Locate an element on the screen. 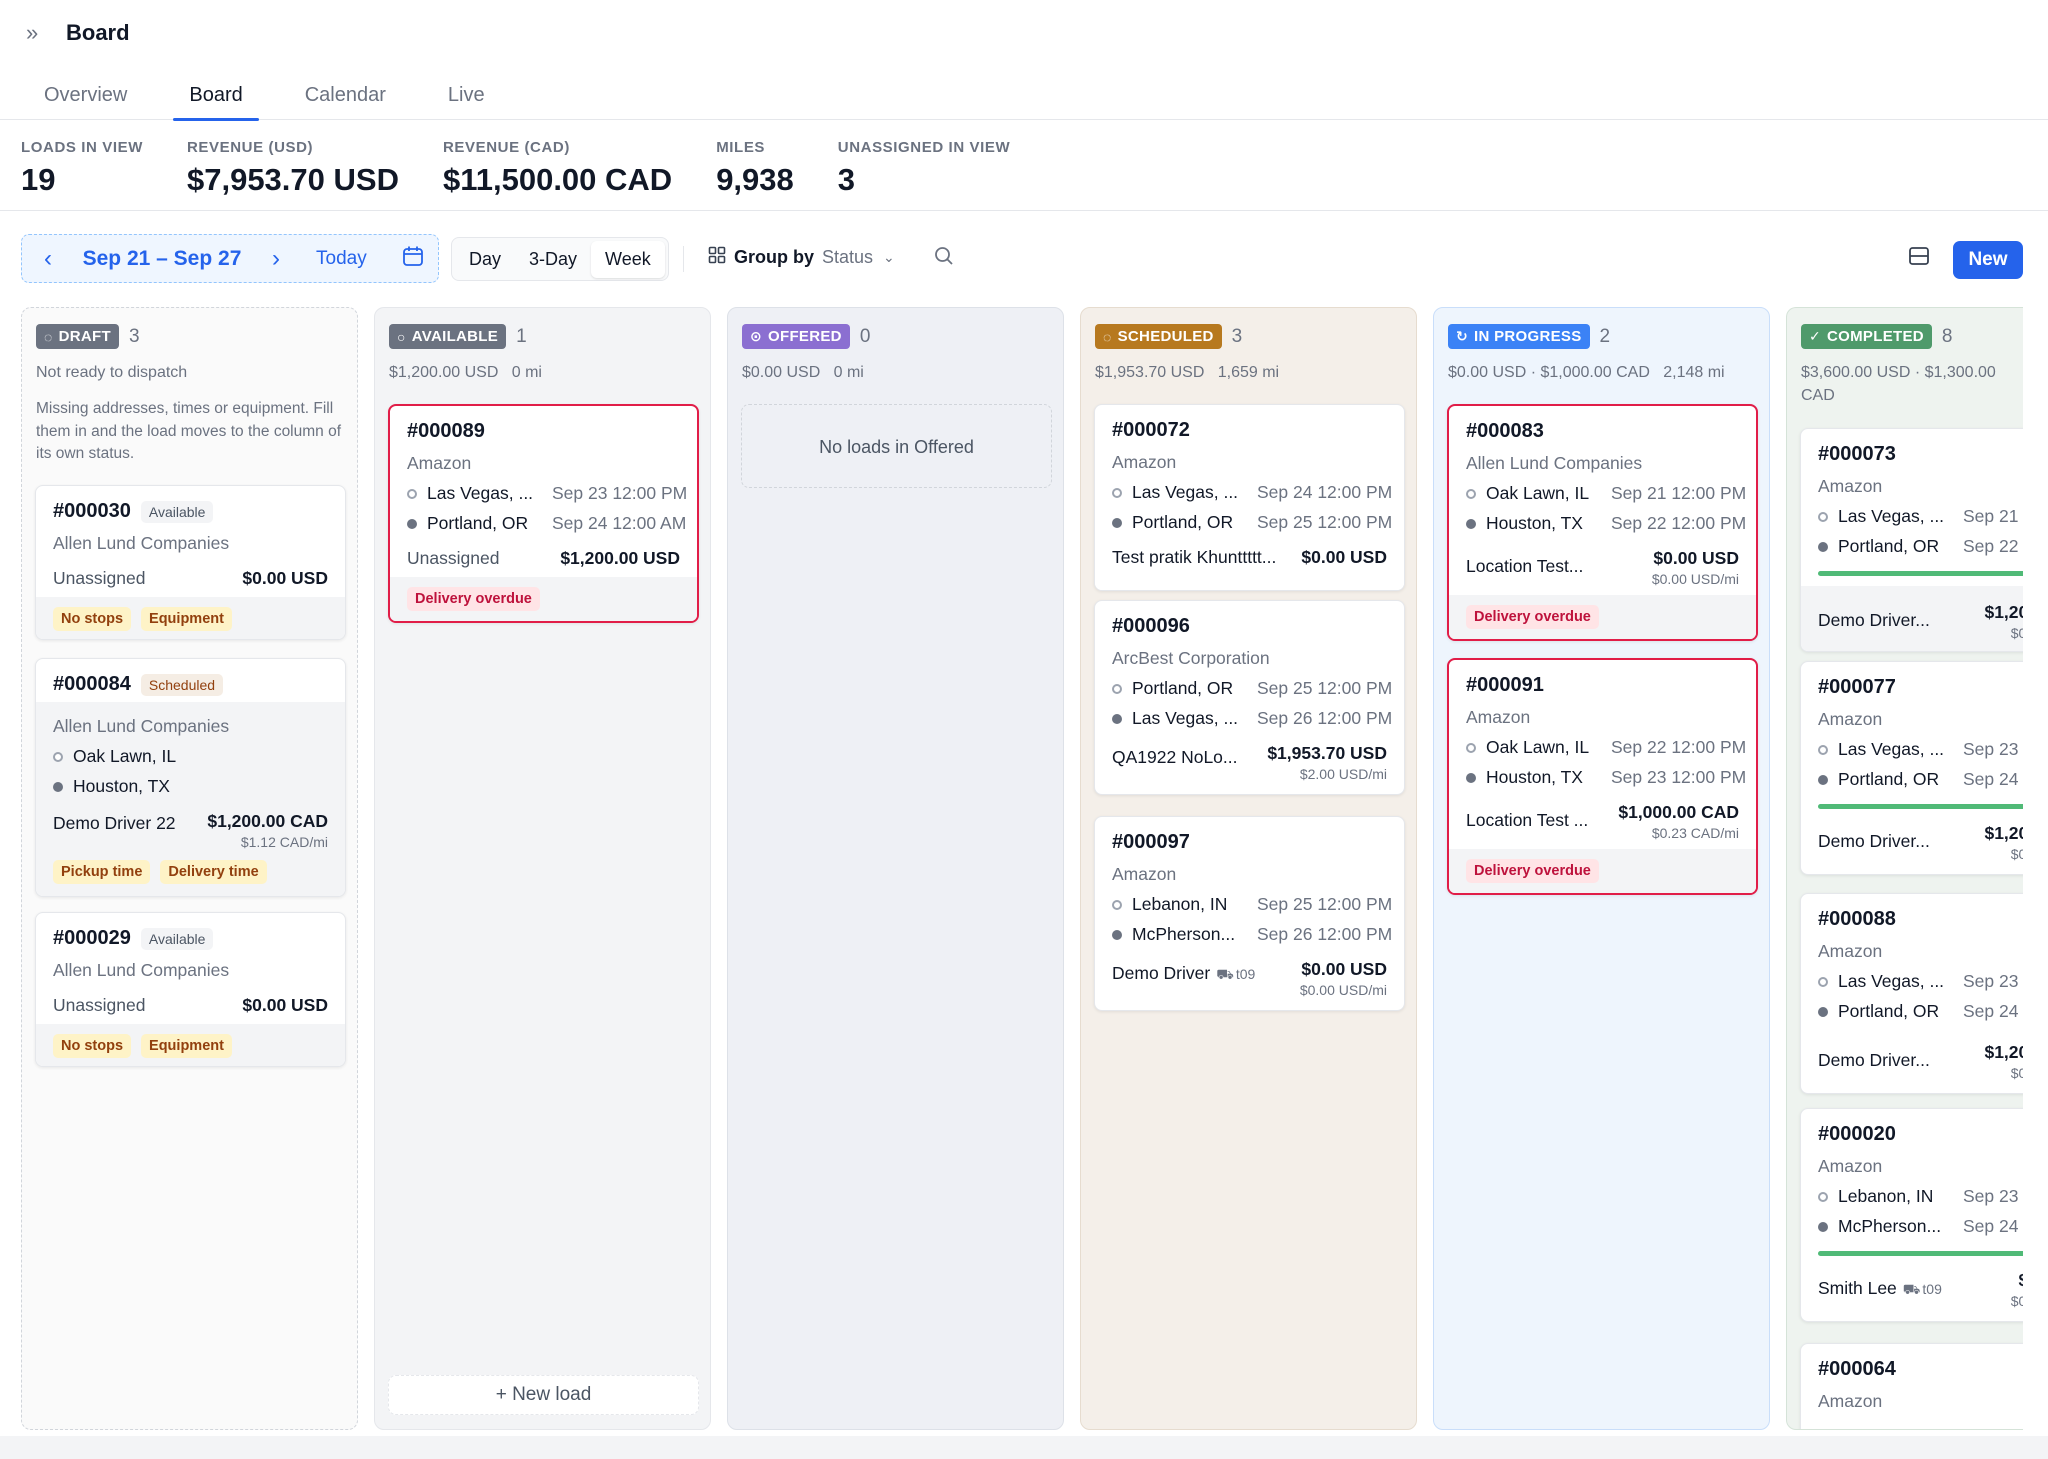 The width and height of the screenshot is (2048, 1459). warning-tag: Pickup time is located at coordinates (102, 872).